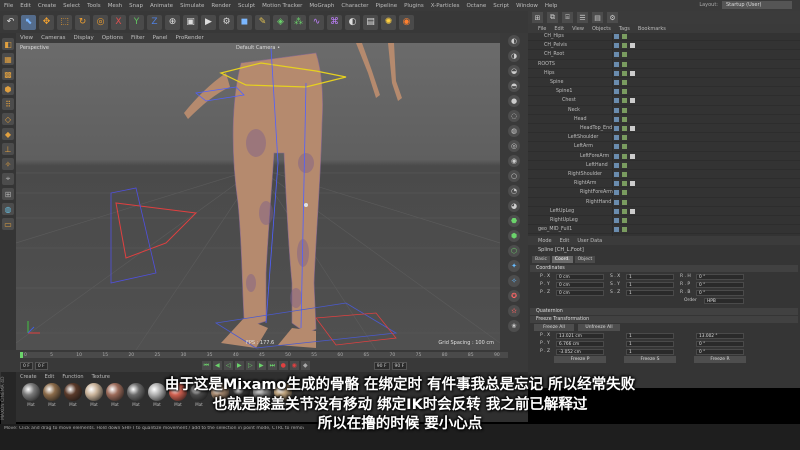  What do you see at coordinates (541, 259) in the screenshot?
I see `attribute-tab-0: Basic` at bounding box center [541, 259].